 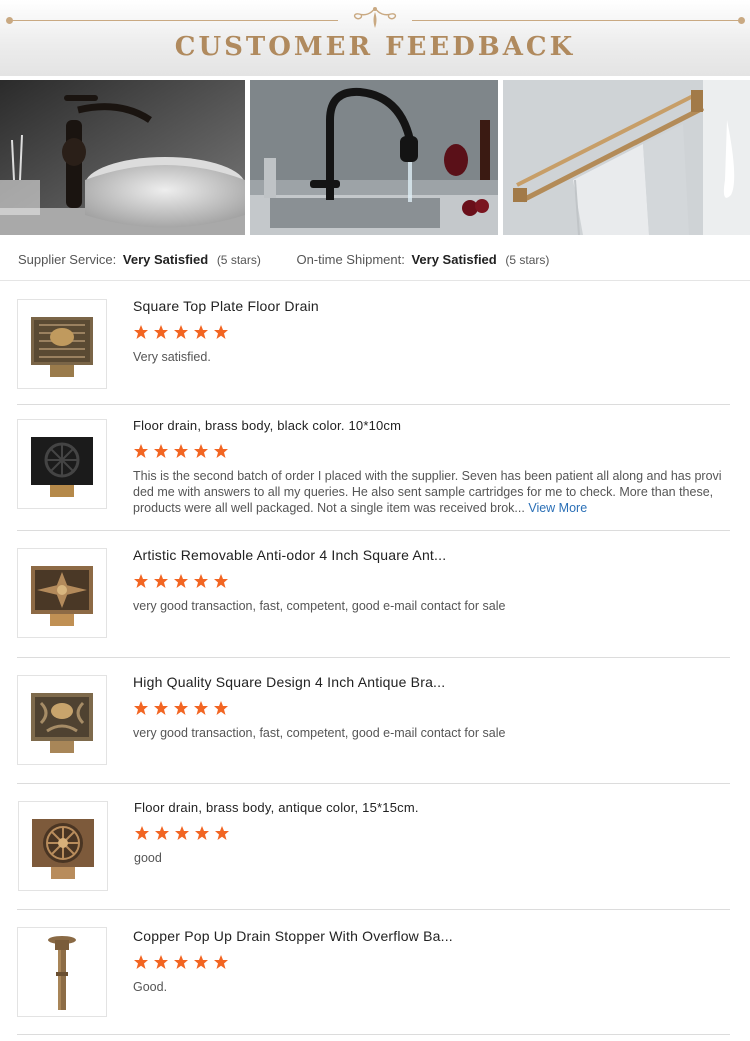 What do you see at coordinates (428, 306) in the screenshot?
I see `review-title: Square Top Plate Floor Drain` at bounding box center [428, 306].